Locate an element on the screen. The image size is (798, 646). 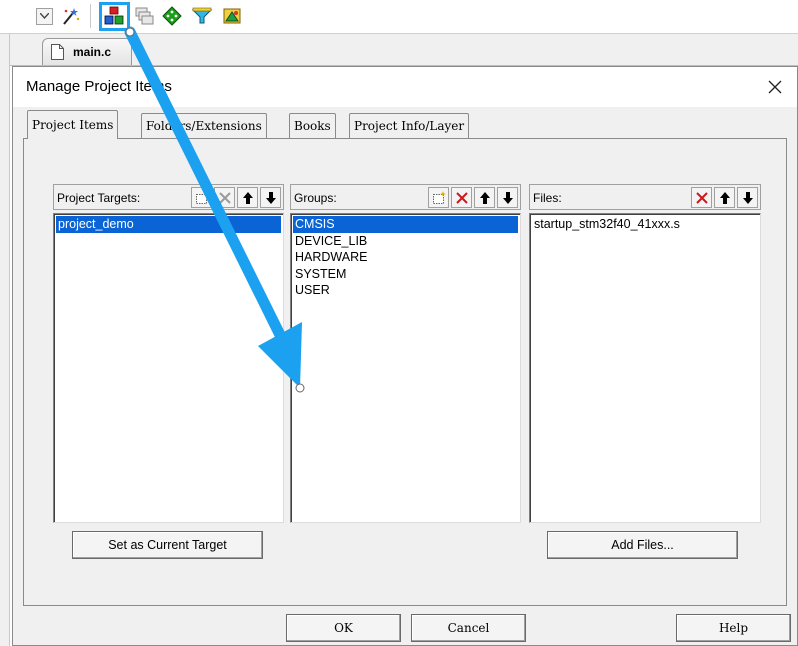
tab-label: Project Info/Layer is located at coordinates (409, 126).